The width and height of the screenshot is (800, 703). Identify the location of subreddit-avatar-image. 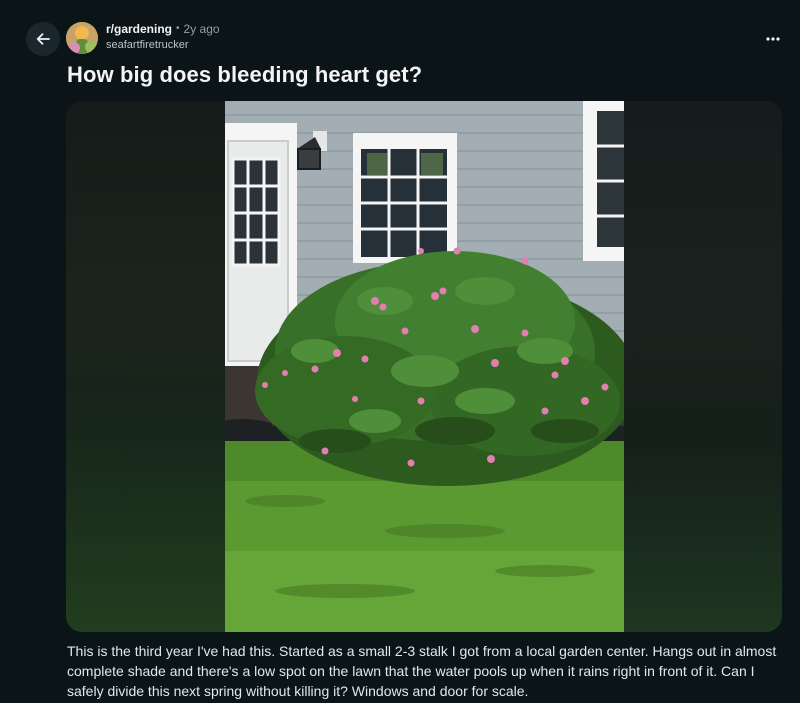
(82, 38).